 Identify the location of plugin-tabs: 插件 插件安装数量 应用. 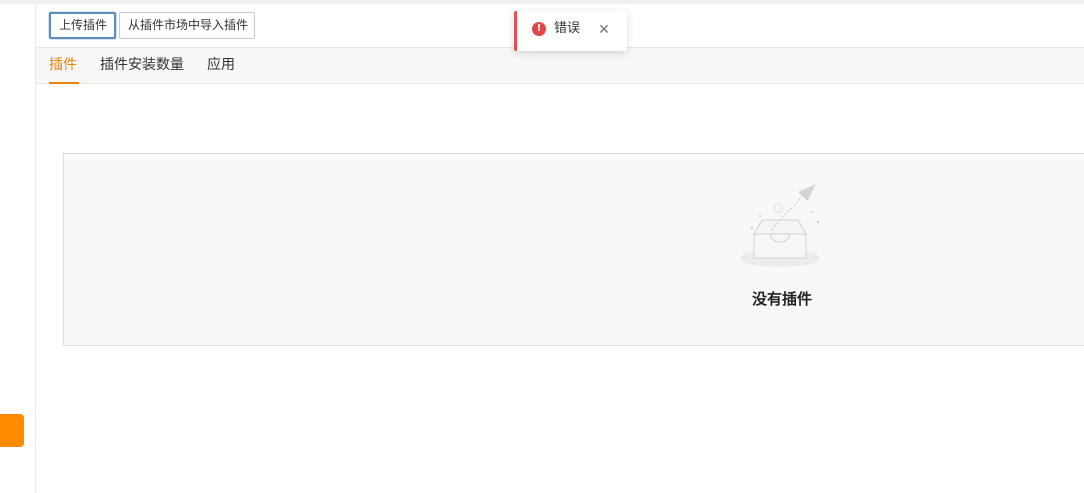
(560, 66).